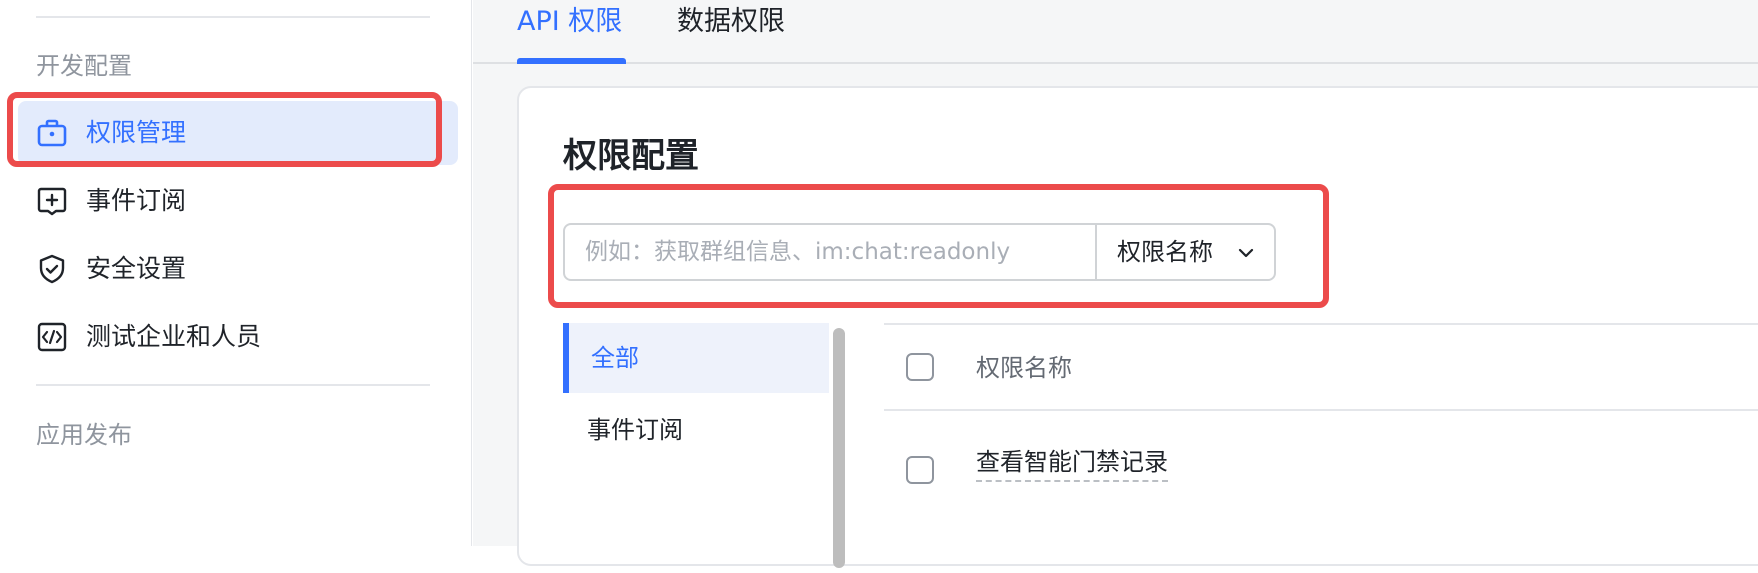 The image size is (1758, 573). What do you see at coordinates (136, 132) in the screenshot?
I see `sidebar-item-label: 权限管理` at bounding box center [136, 132].